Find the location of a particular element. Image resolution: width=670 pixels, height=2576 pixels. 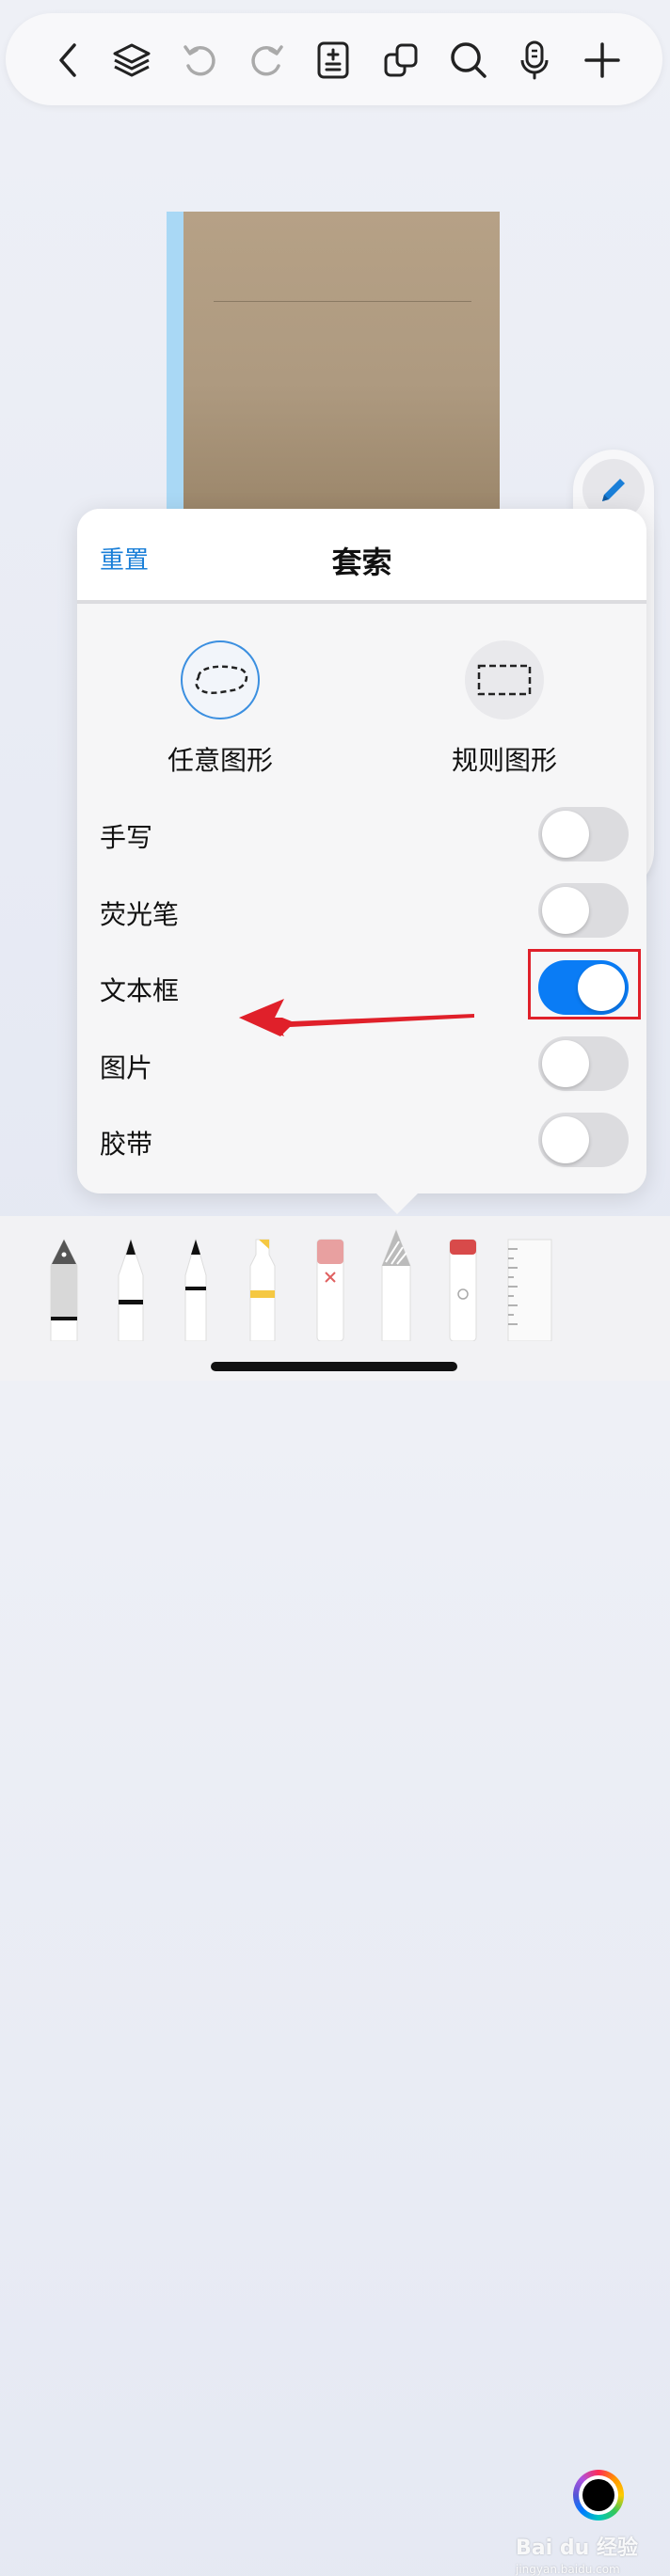

popup-header: 重置 套索 is located at coordinates (362, 554).